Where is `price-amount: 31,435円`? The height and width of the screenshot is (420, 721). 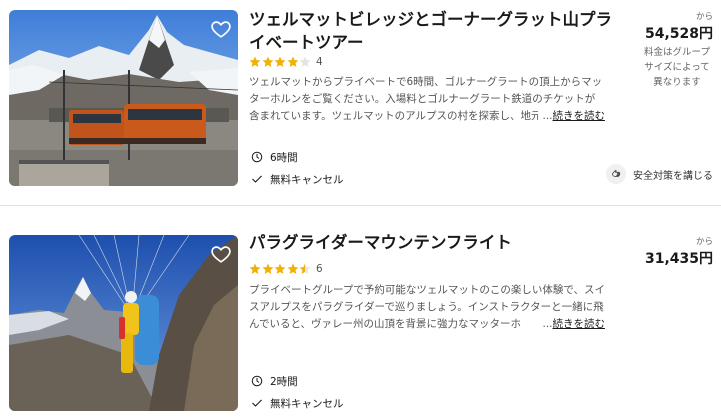
price-amount: 31,435円 is located at coordinates (678, 259).